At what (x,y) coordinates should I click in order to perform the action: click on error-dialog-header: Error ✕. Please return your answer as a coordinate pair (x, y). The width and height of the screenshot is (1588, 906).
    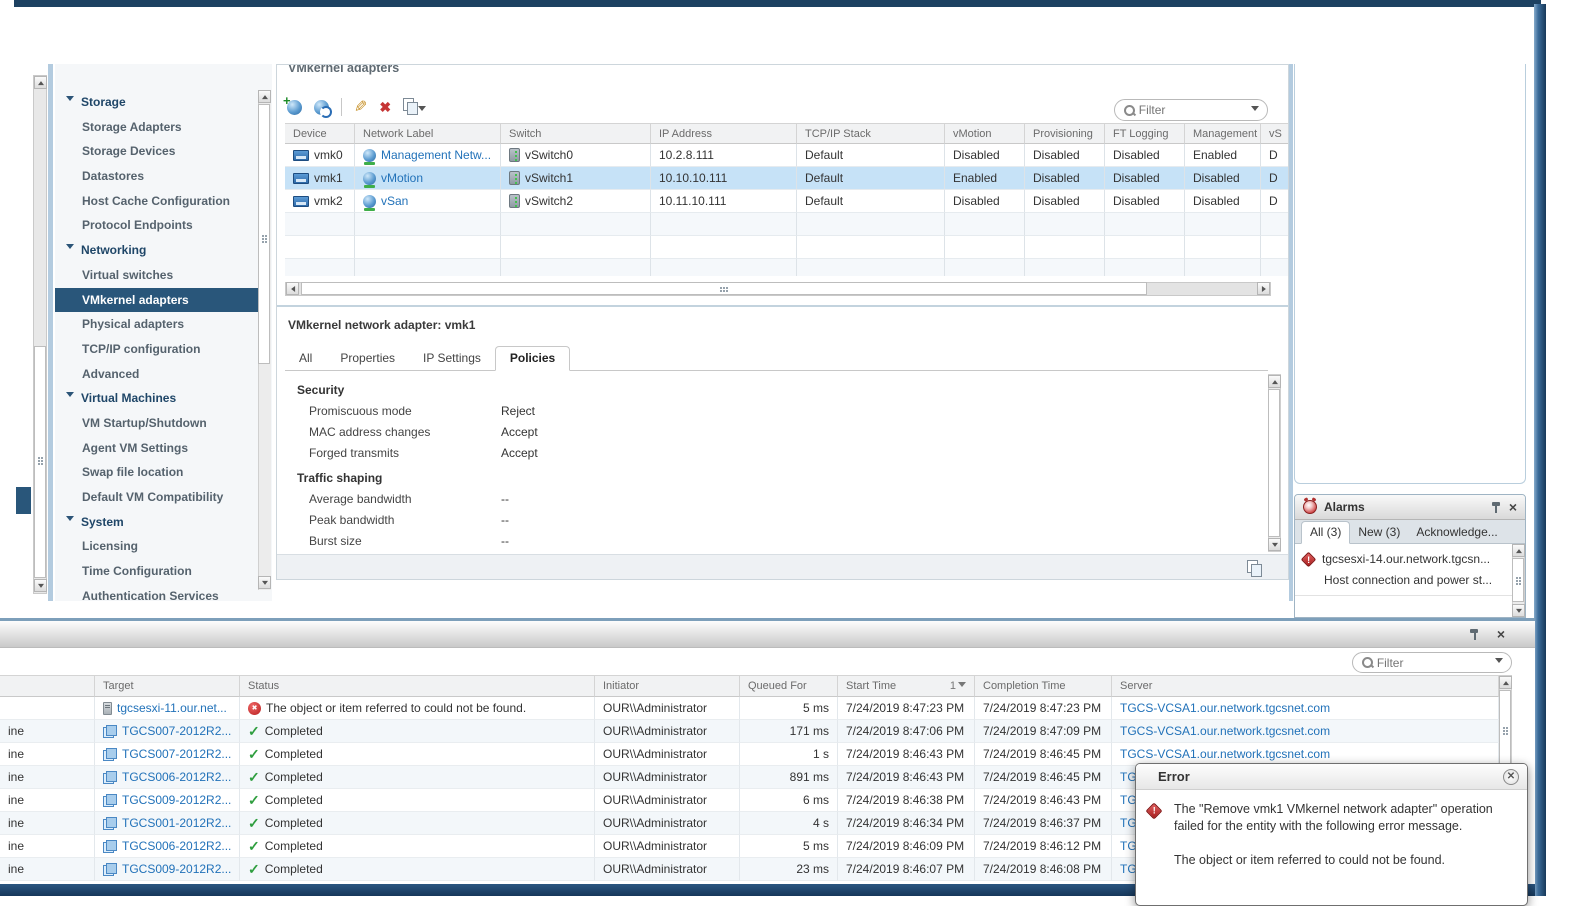
    Looking at the image, I should click on (1331, 777).